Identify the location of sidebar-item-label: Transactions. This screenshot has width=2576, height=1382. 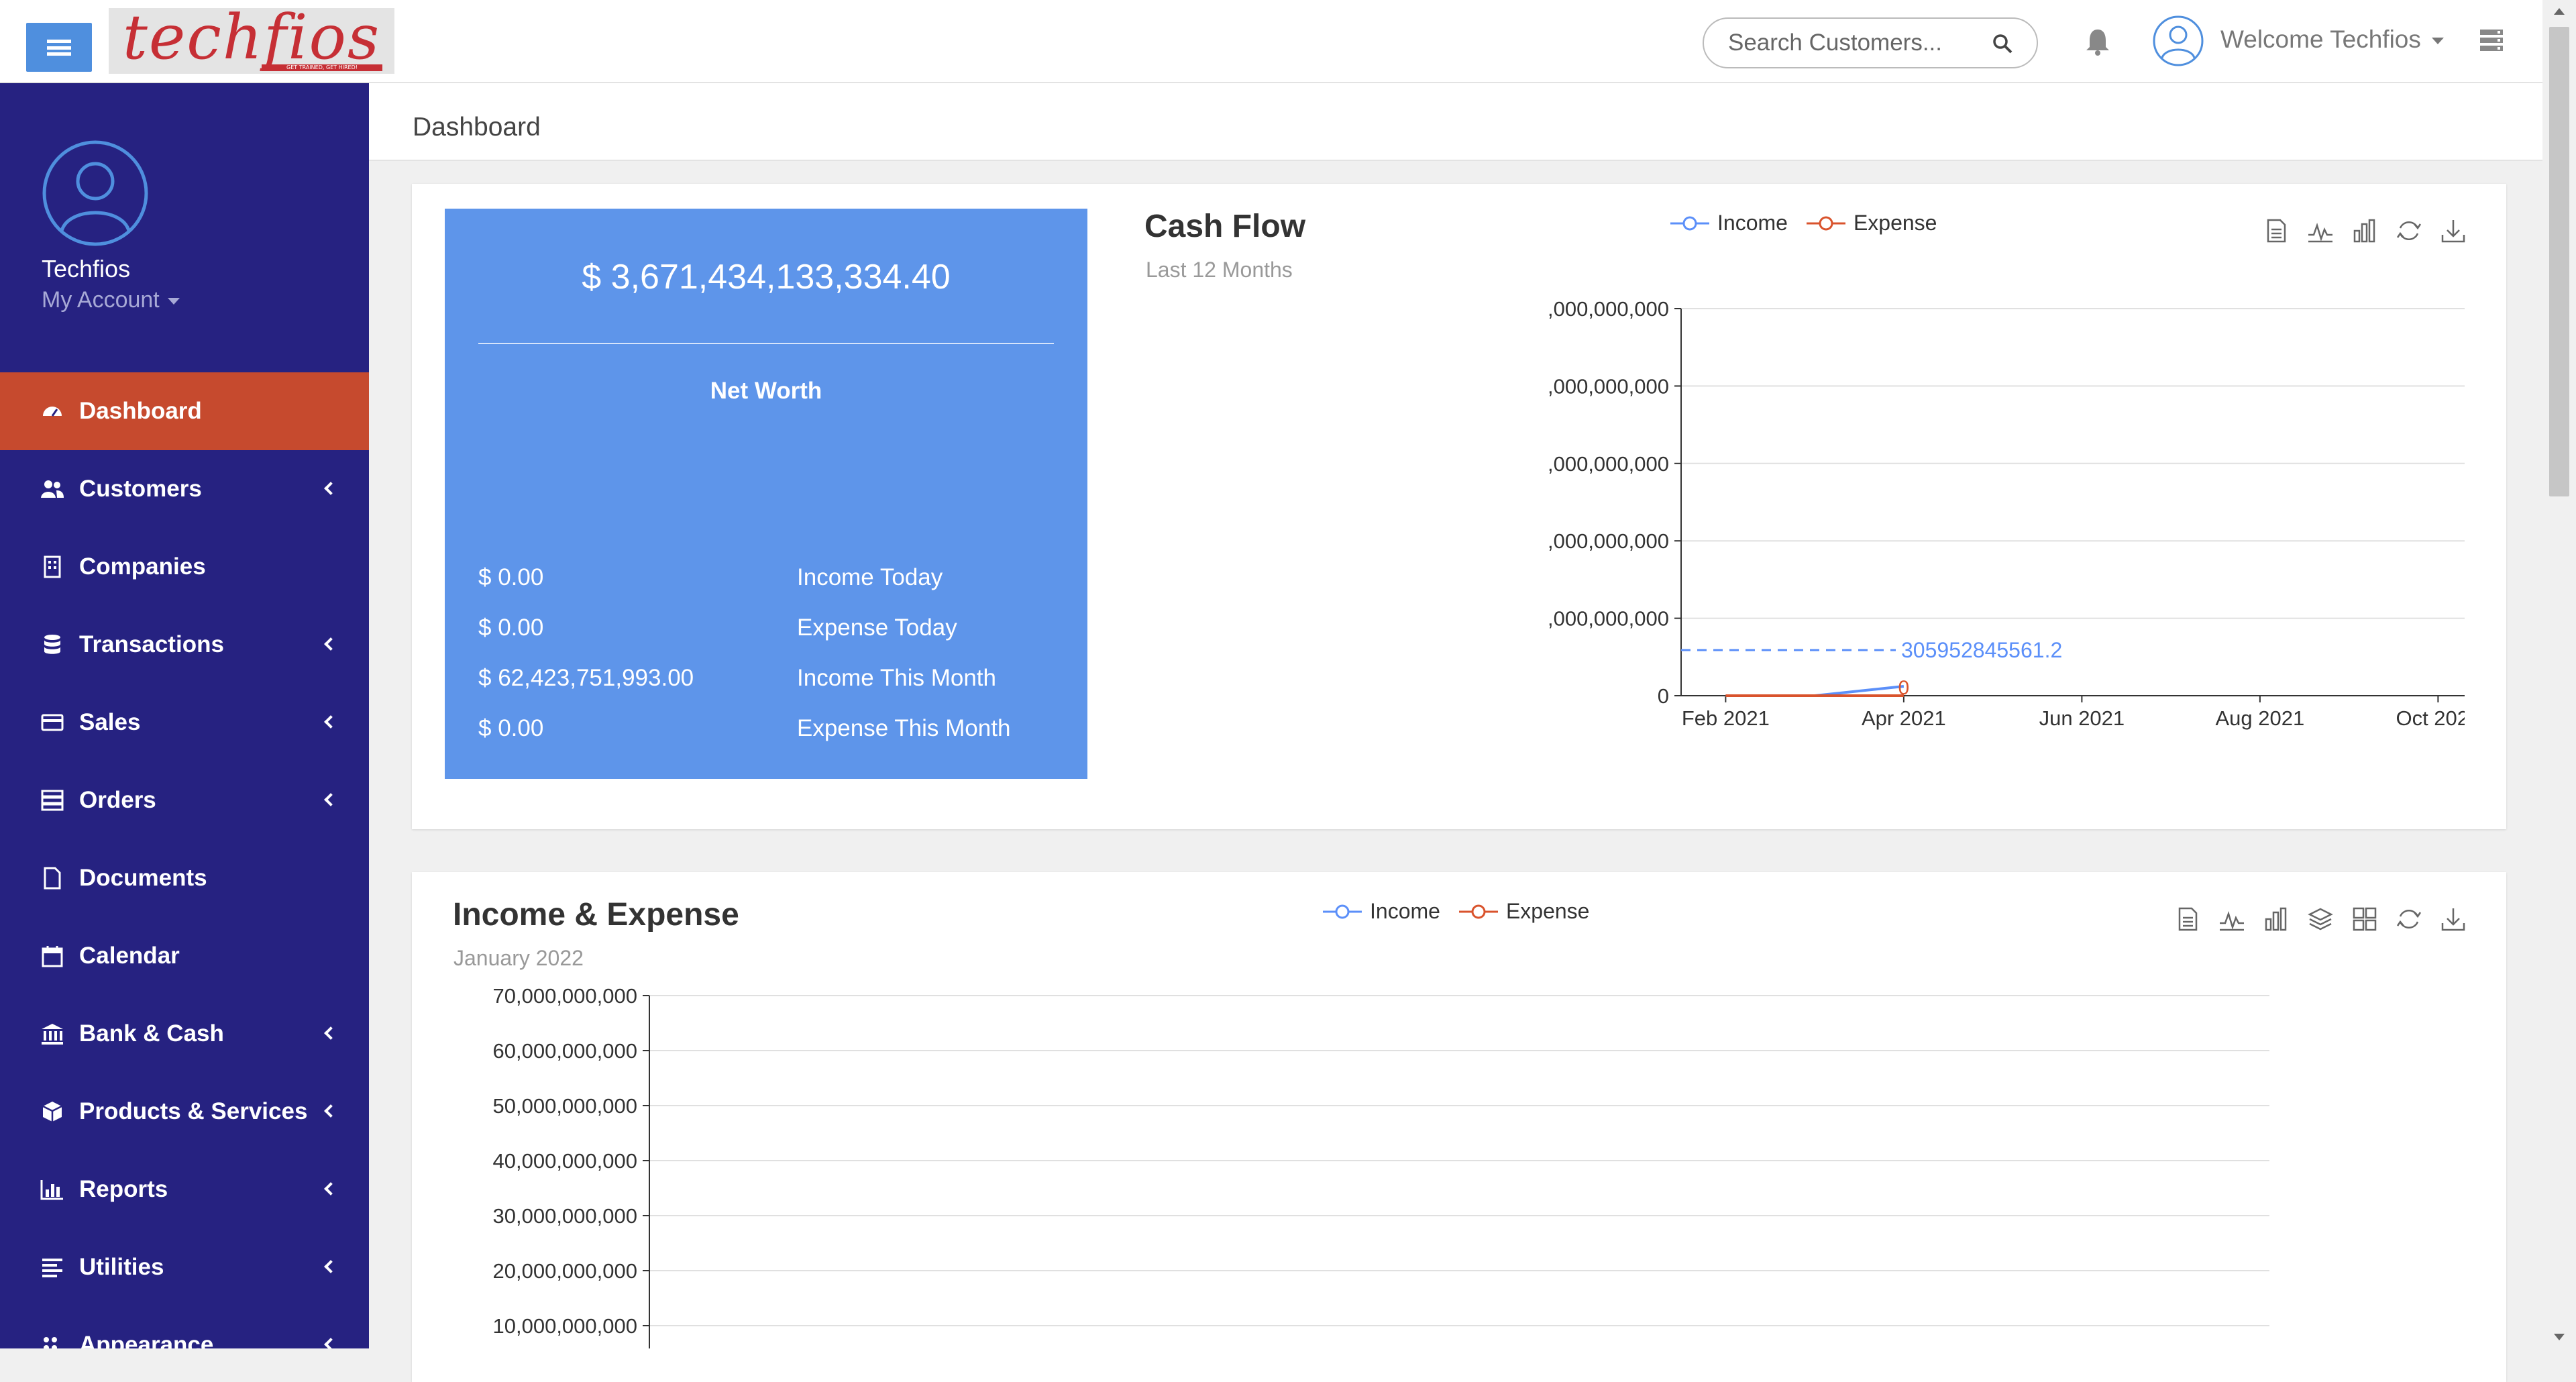
(151, 644).